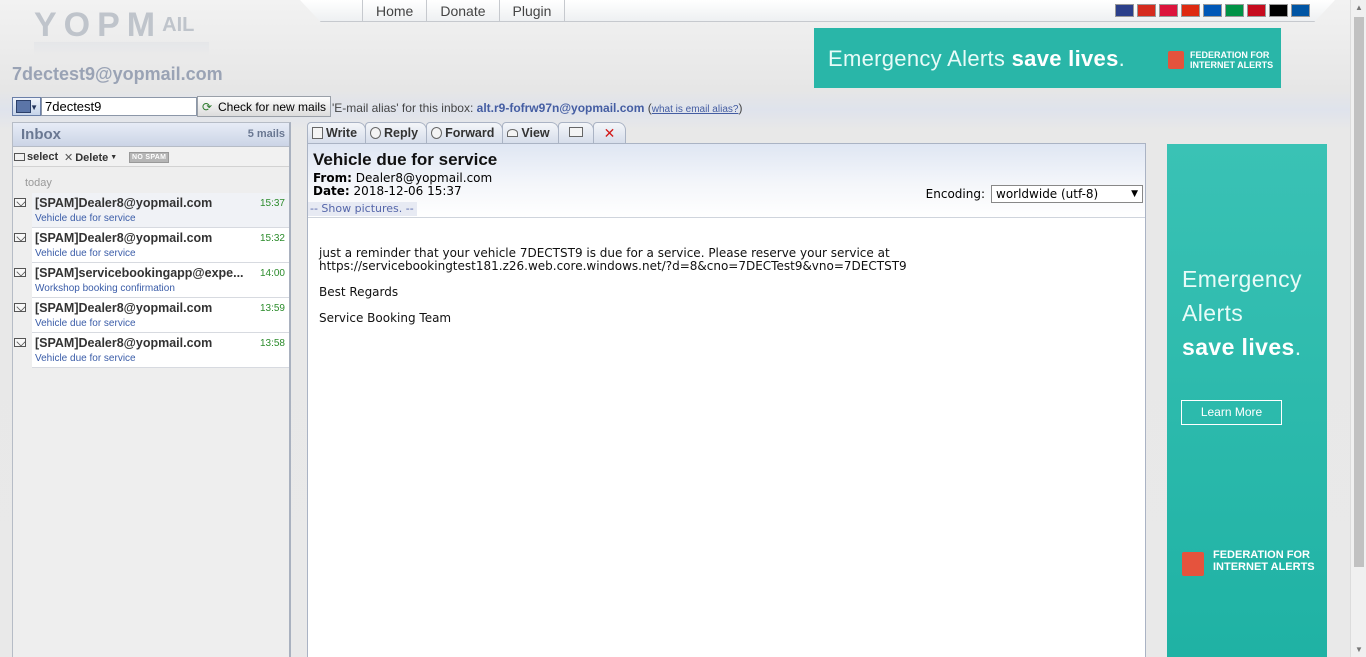  Describe the element at coordinates (385, 318) in the screenshot. I see `body-signature: Service Booking Team` at that location.